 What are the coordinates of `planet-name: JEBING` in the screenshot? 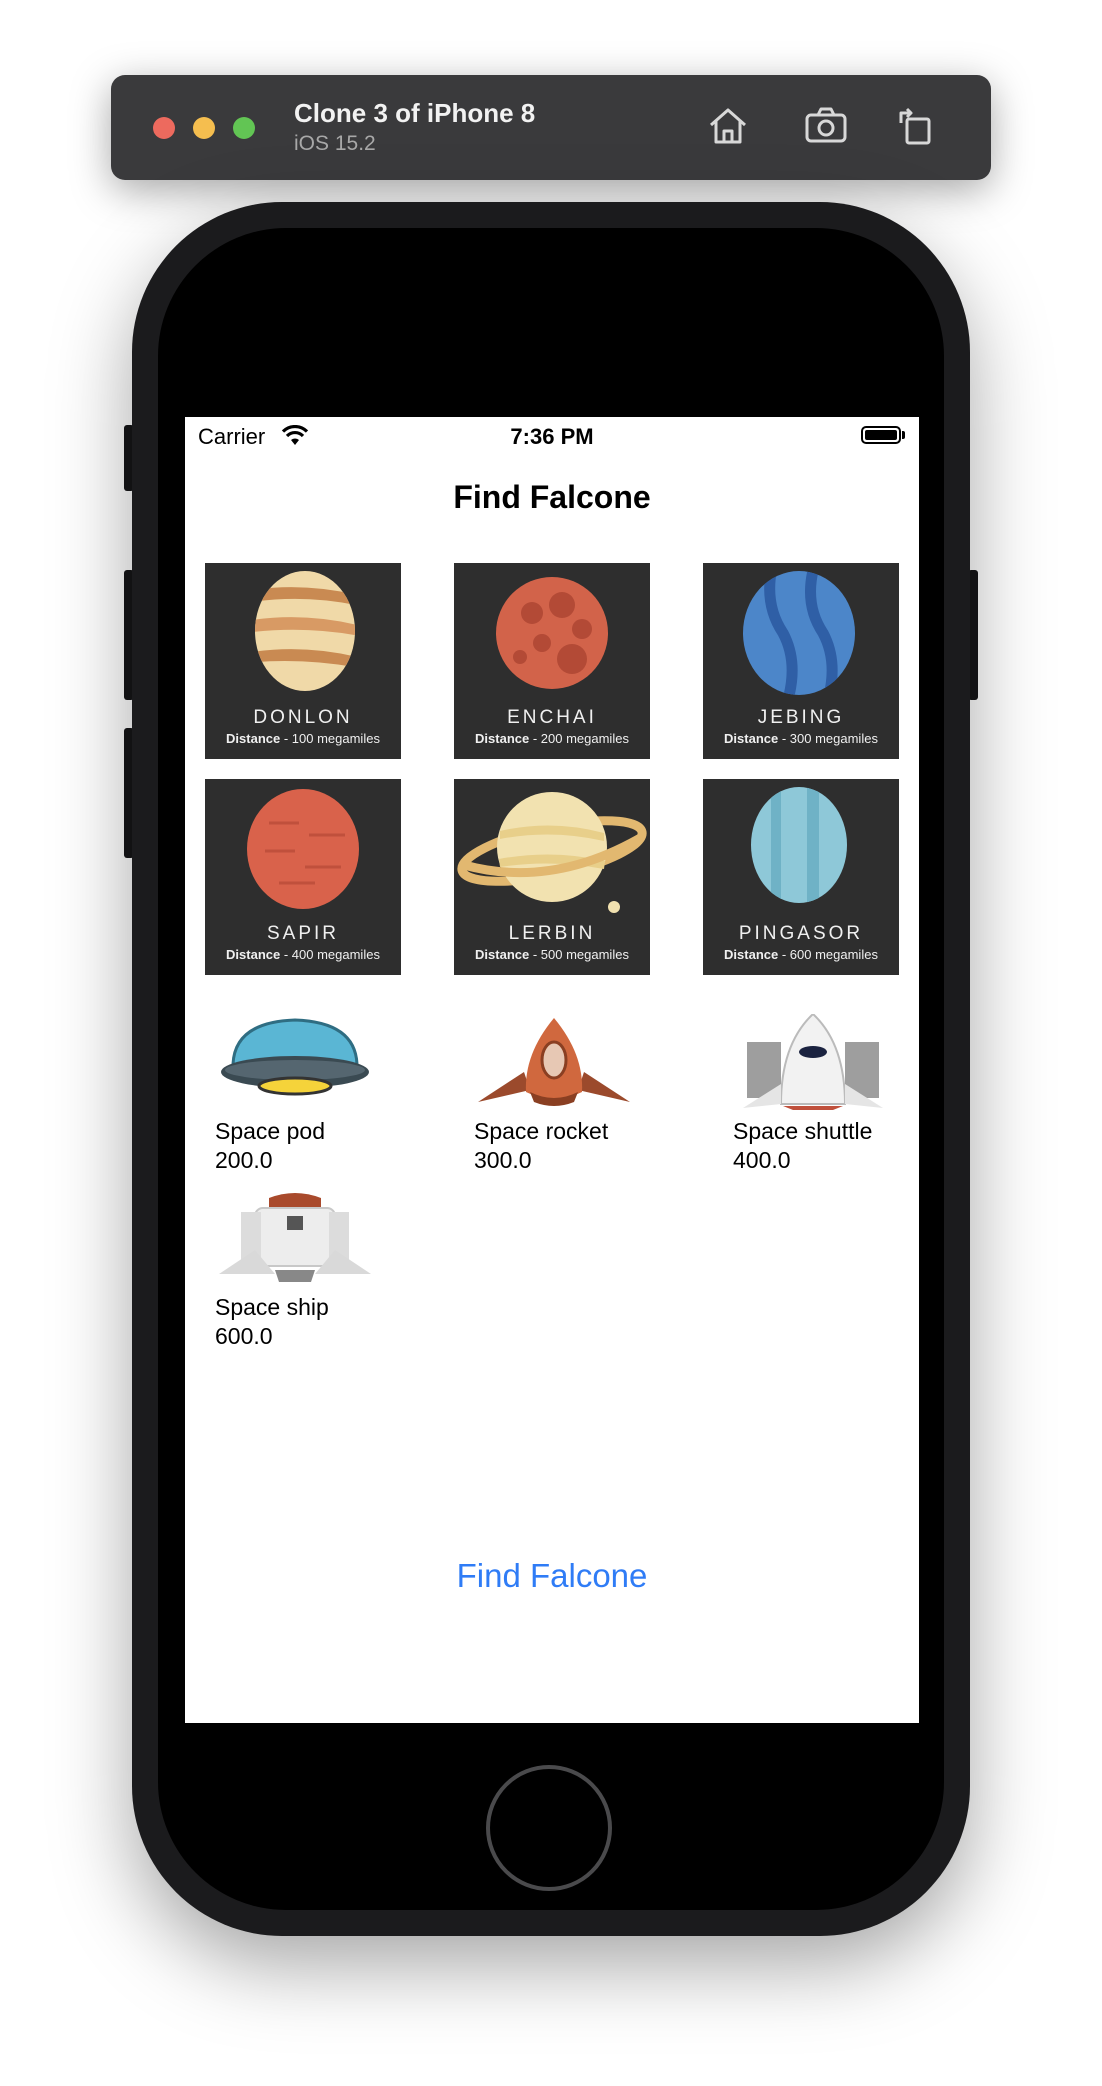 It's located at (801, 717).